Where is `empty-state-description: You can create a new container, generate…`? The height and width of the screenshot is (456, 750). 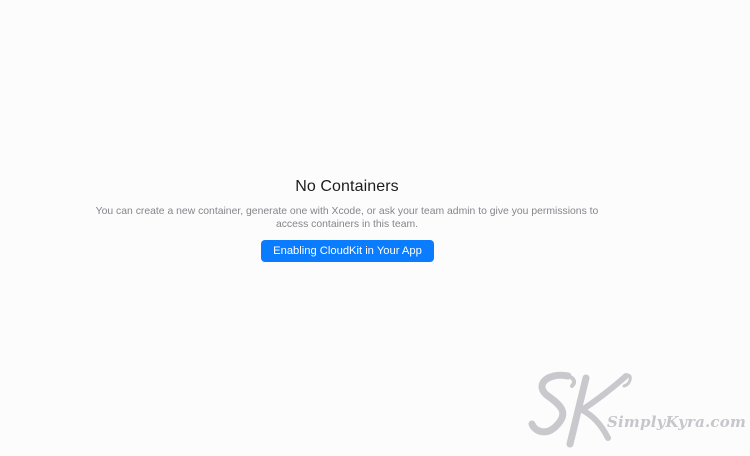 empty-state-description: You can create a new container, generate… is located at coordinates (347, 218).